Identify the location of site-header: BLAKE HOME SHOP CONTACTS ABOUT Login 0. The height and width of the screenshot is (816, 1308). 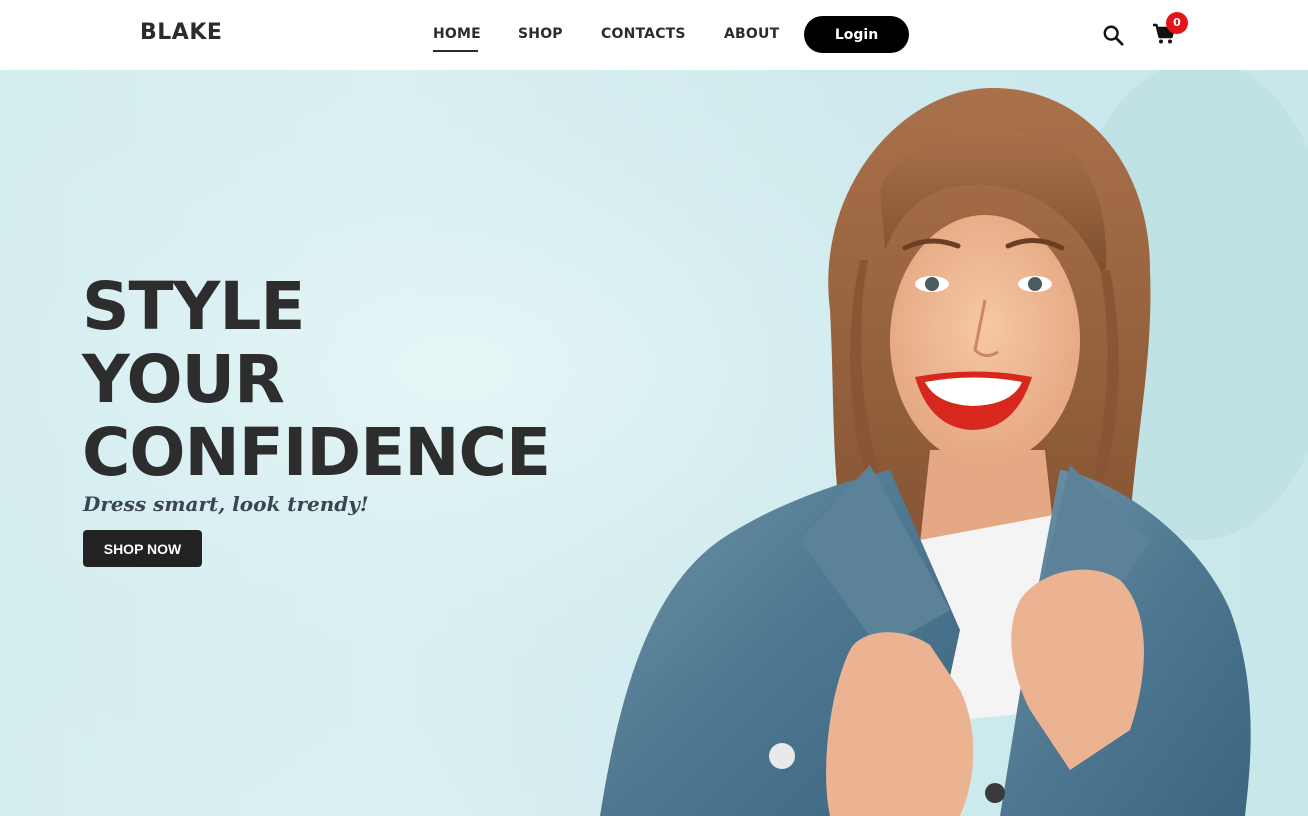
(654, 35).